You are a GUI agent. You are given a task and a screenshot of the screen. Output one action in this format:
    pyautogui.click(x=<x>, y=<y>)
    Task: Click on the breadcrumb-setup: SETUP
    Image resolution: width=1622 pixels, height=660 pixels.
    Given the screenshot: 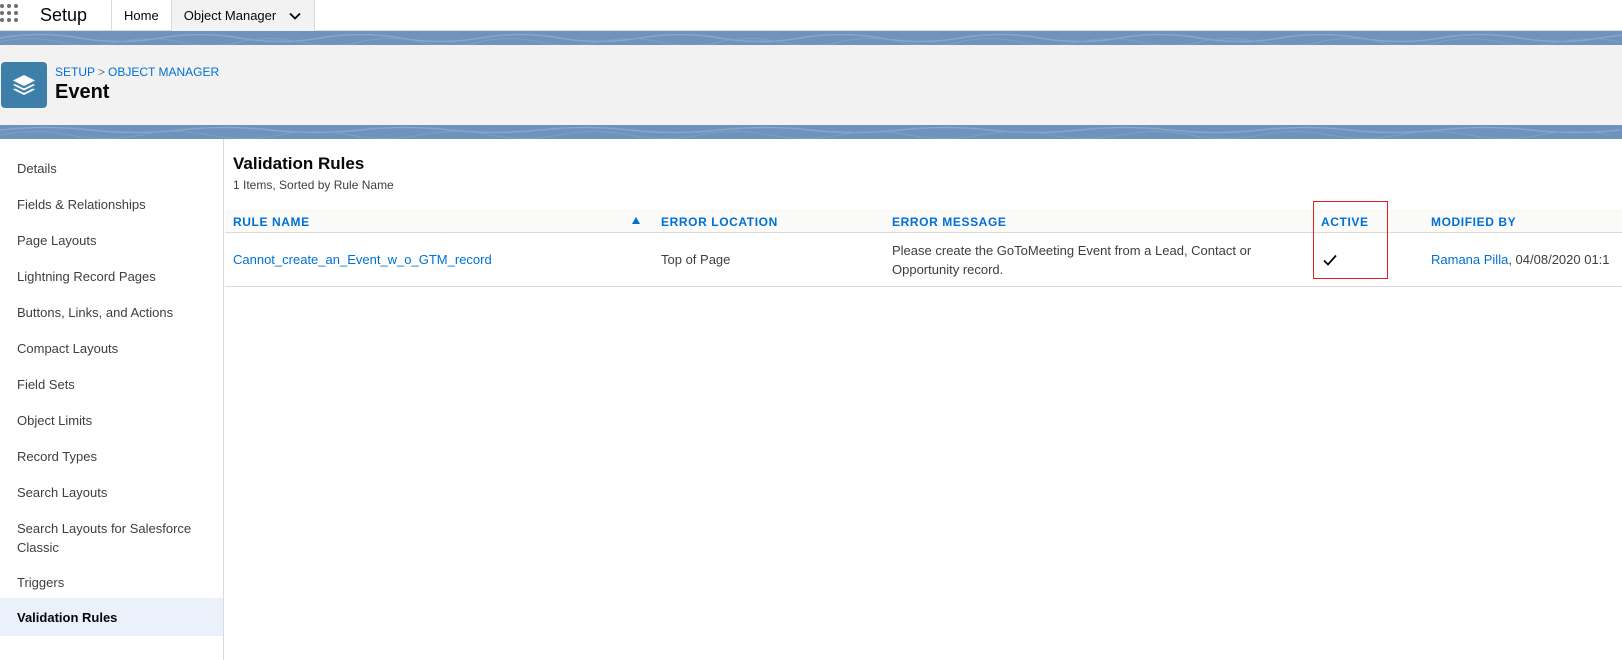 What is the action you would take?
    pyautogui.click(x=75, y=72)
    